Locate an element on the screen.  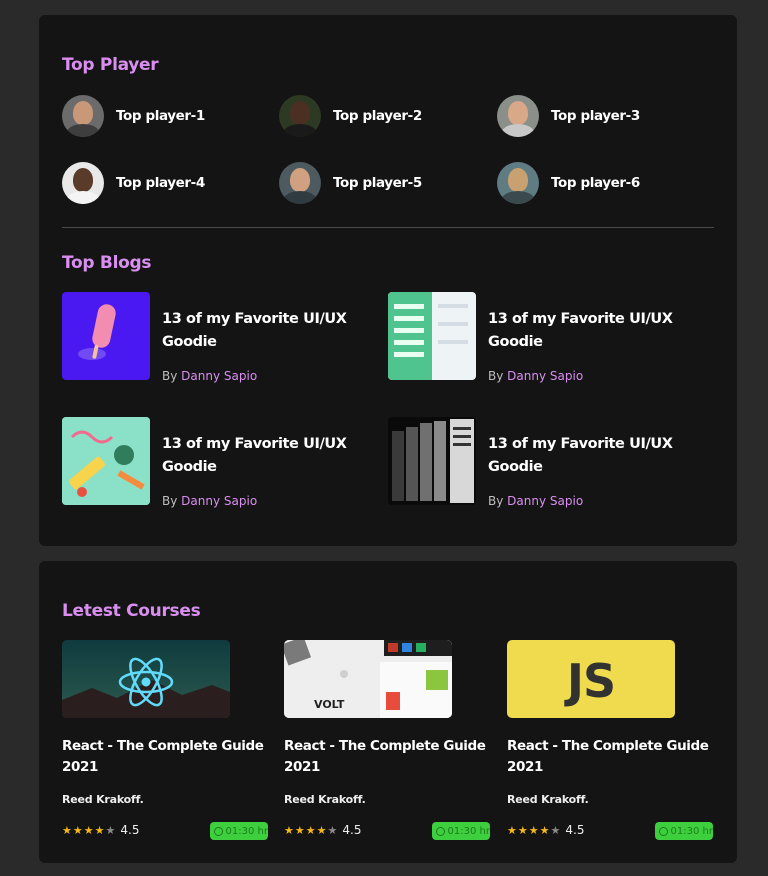
player-name: Top player-5 is located at coordinates (377, 183).